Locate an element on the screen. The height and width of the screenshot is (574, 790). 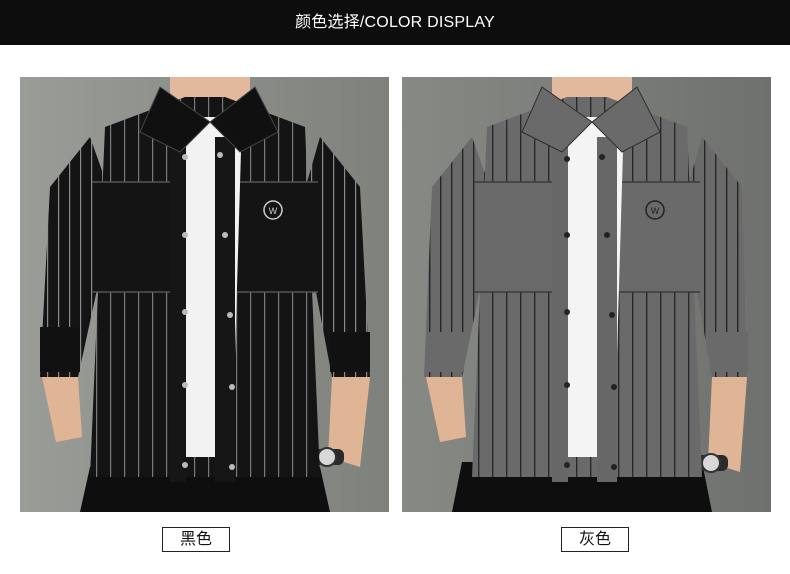
color-label-black: 黑色 is located at coordinates (196, 539).